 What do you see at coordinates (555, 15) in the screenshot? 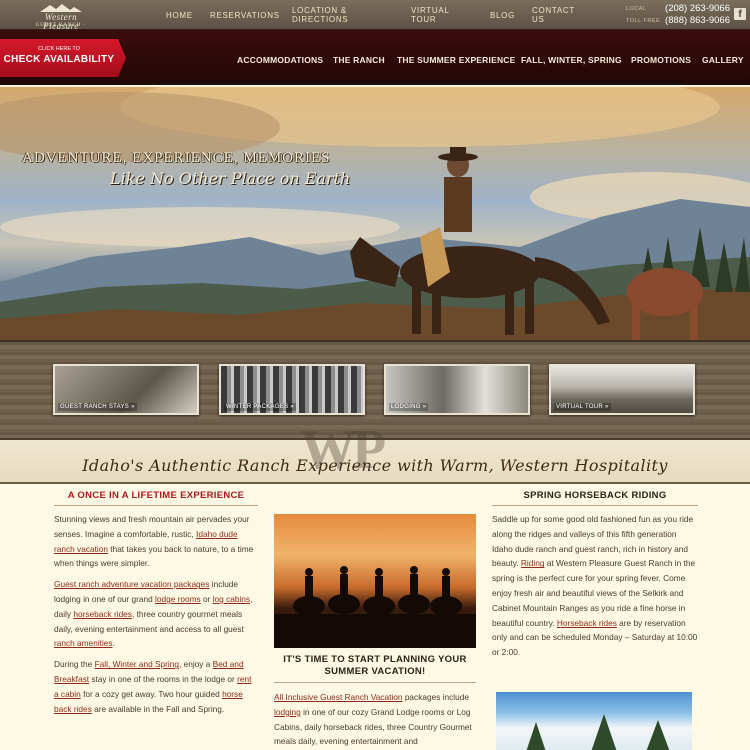
I see `topnav-contact: CONTACT US` at bounding box center [555, 15].